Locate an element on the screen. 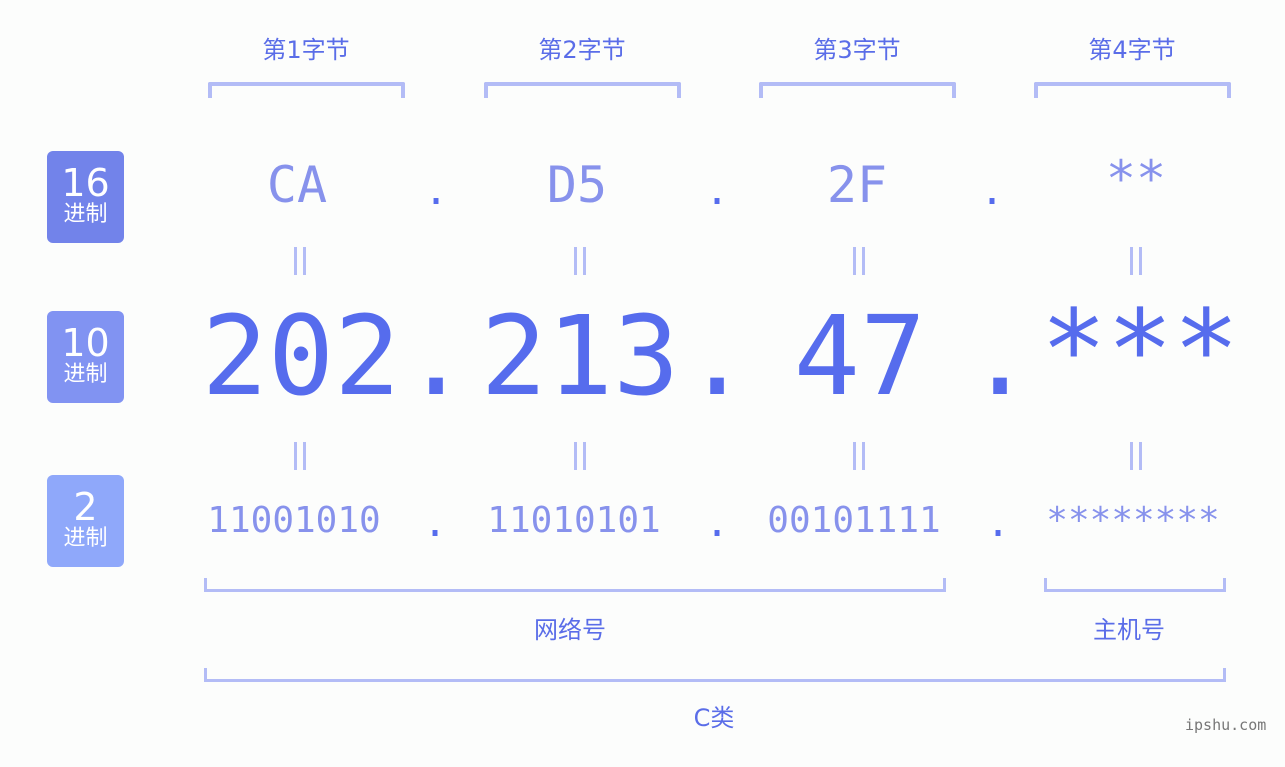 This screenshot has height=767, width=1285. binary-byte-1: 11001010 is located at coordinates (294, 520).